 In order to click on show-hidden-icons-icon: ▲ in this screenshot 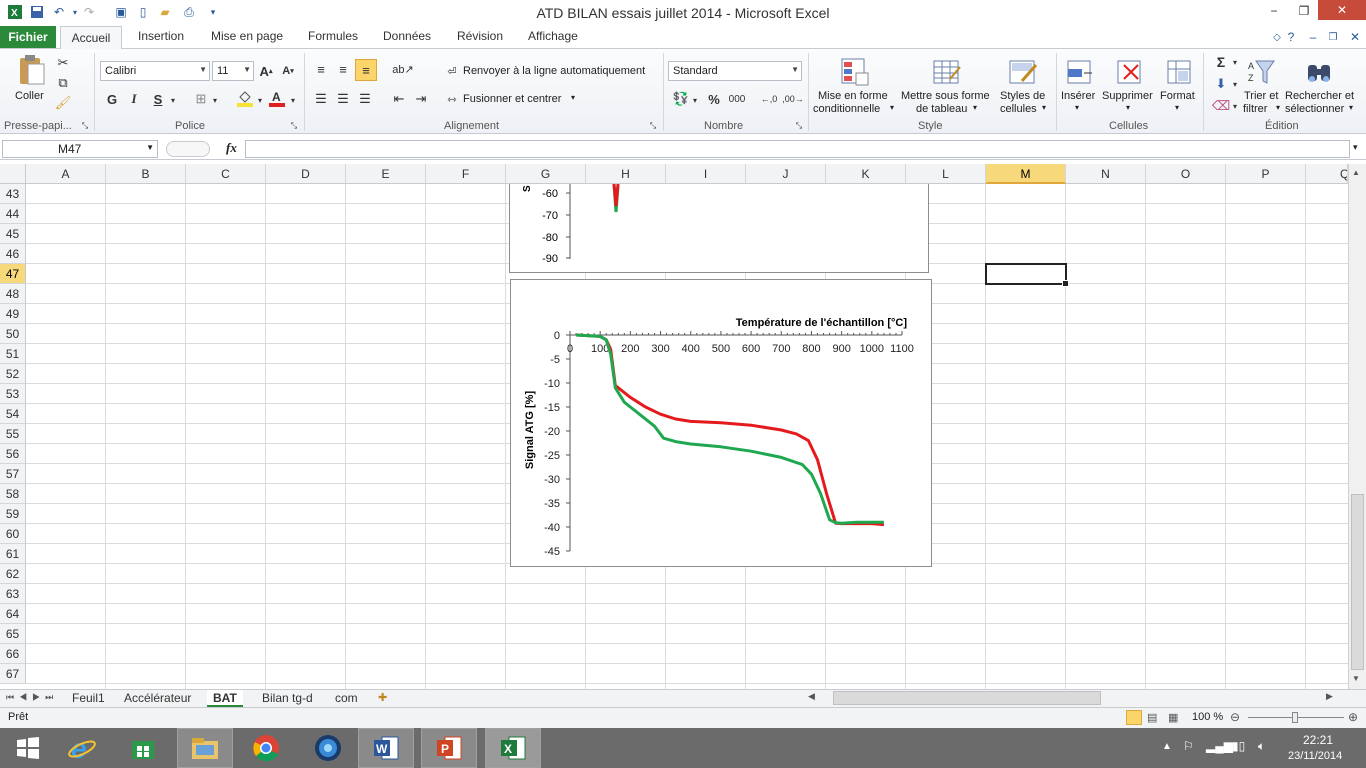, I will do `click(1167, 746)`.